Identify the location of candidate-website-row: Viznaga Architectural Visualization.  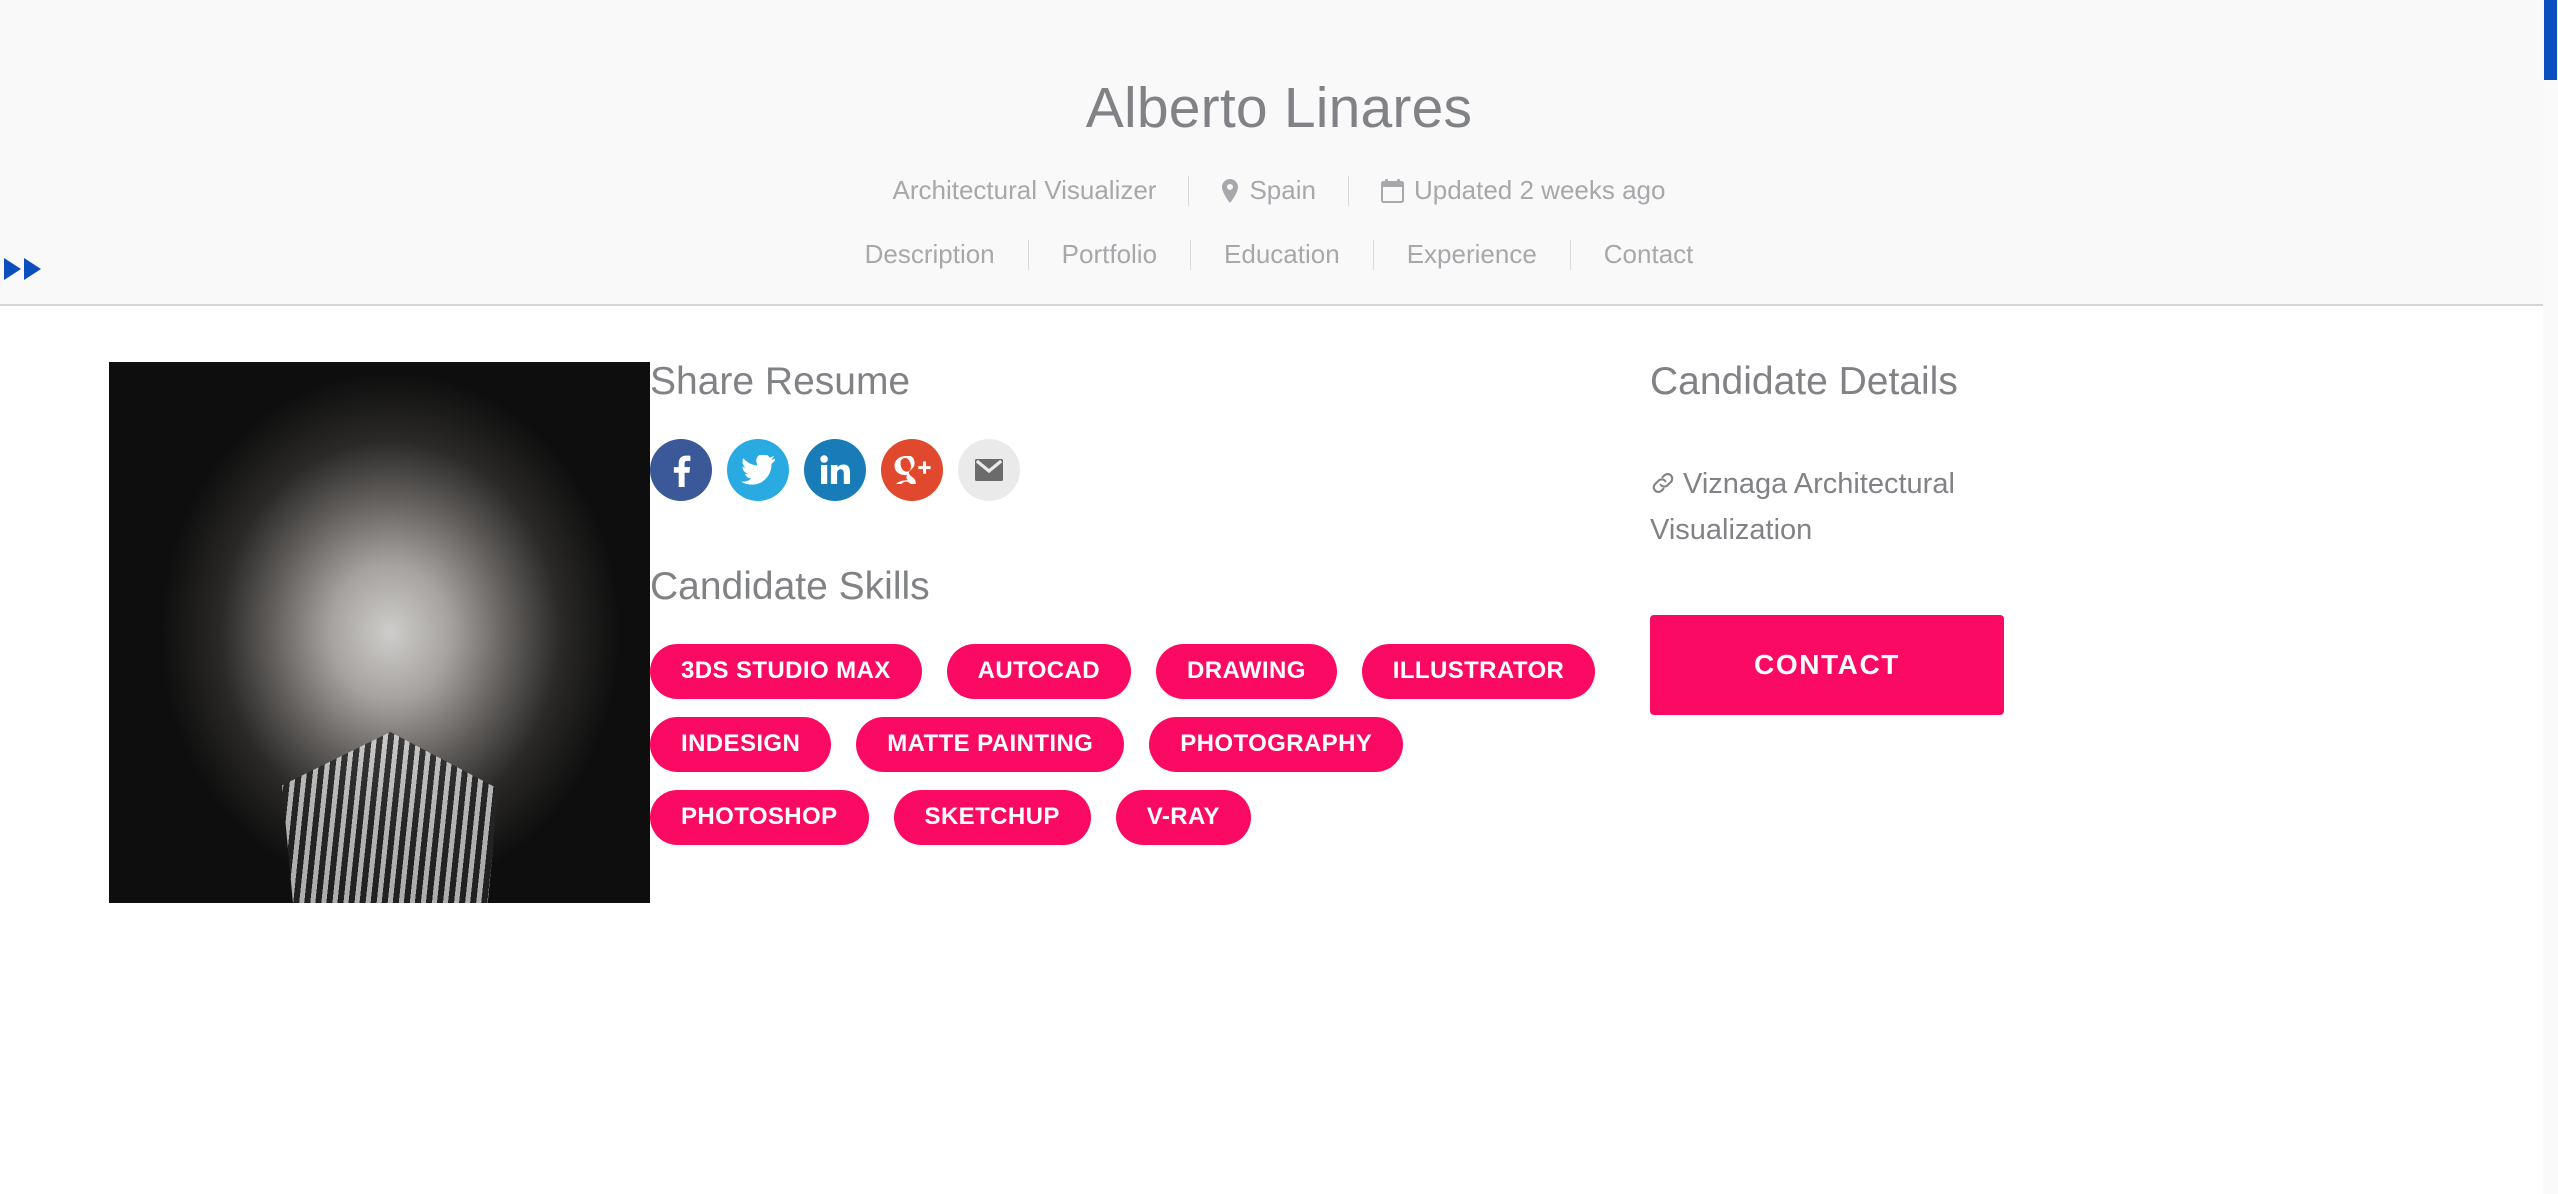
(1850, 507).